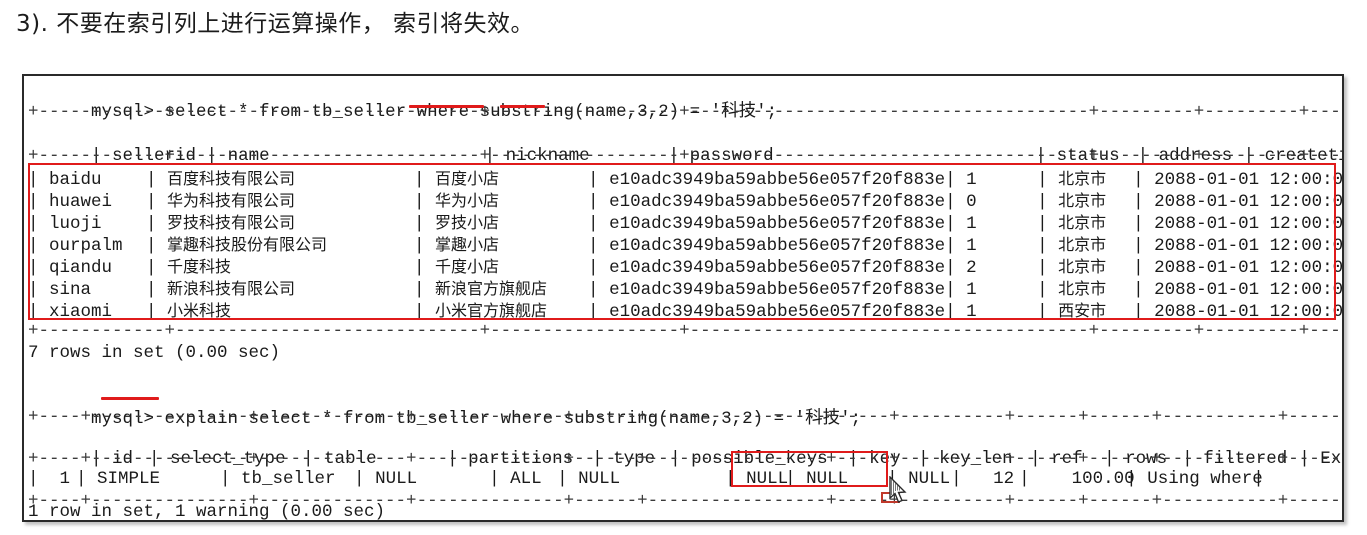  What do you see at coordinates (491, 310) in the screenshot?
I see `table-cell: 小米官方旗舰店` at bounding box center [491, 310].